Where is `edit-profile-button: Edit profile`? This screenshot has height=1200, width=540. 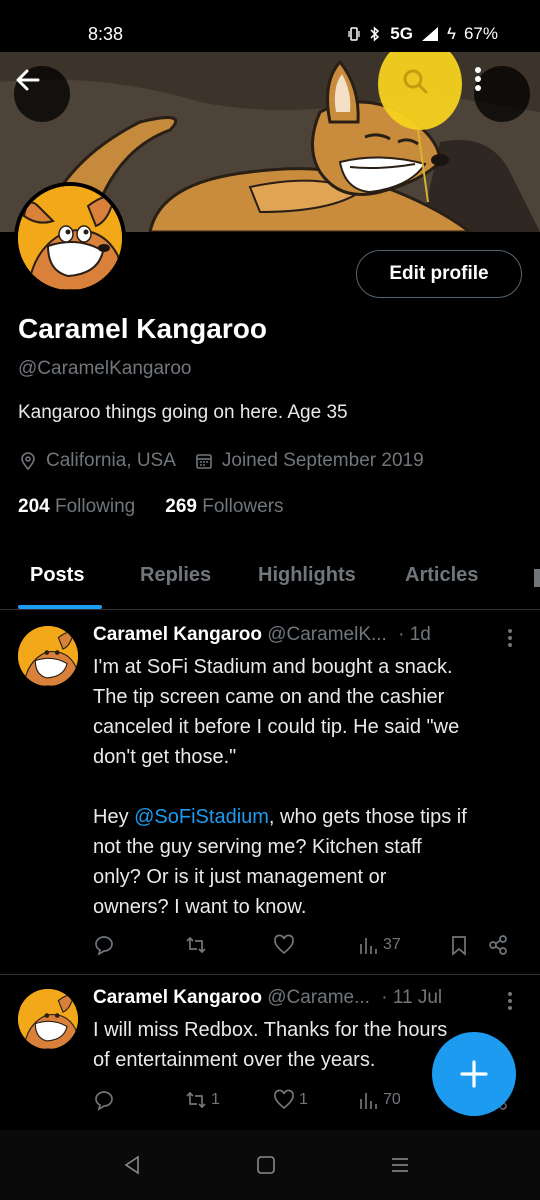
edit-profile-button: Edit profile is located at coordinates (439, 274).